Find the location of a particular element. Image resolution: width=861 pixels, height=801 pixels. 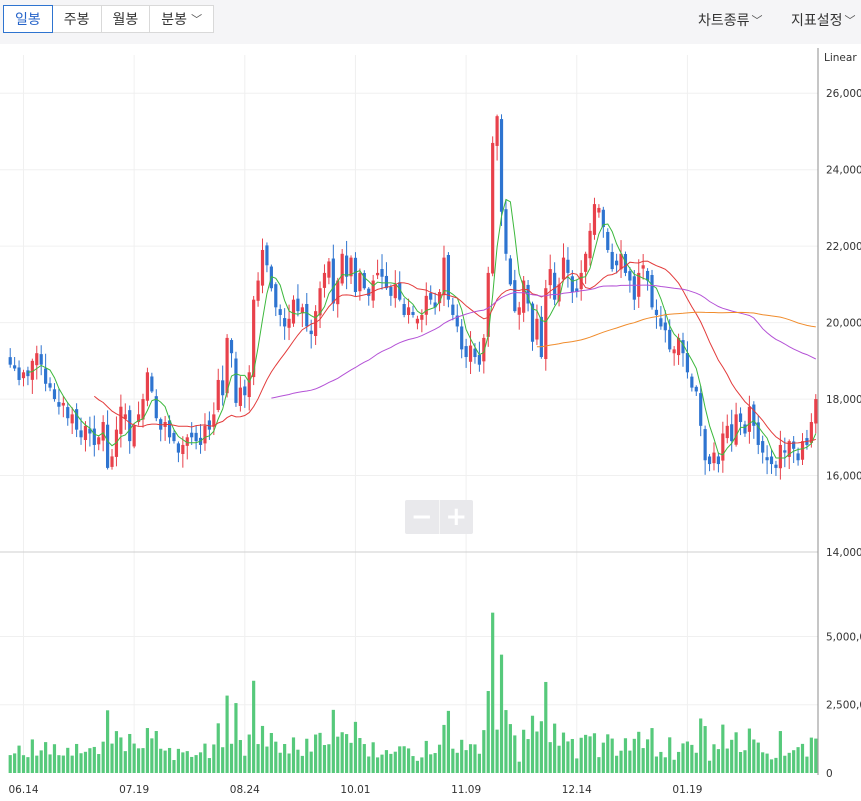

zoom-control: − + is located at coordinates (439, 517).